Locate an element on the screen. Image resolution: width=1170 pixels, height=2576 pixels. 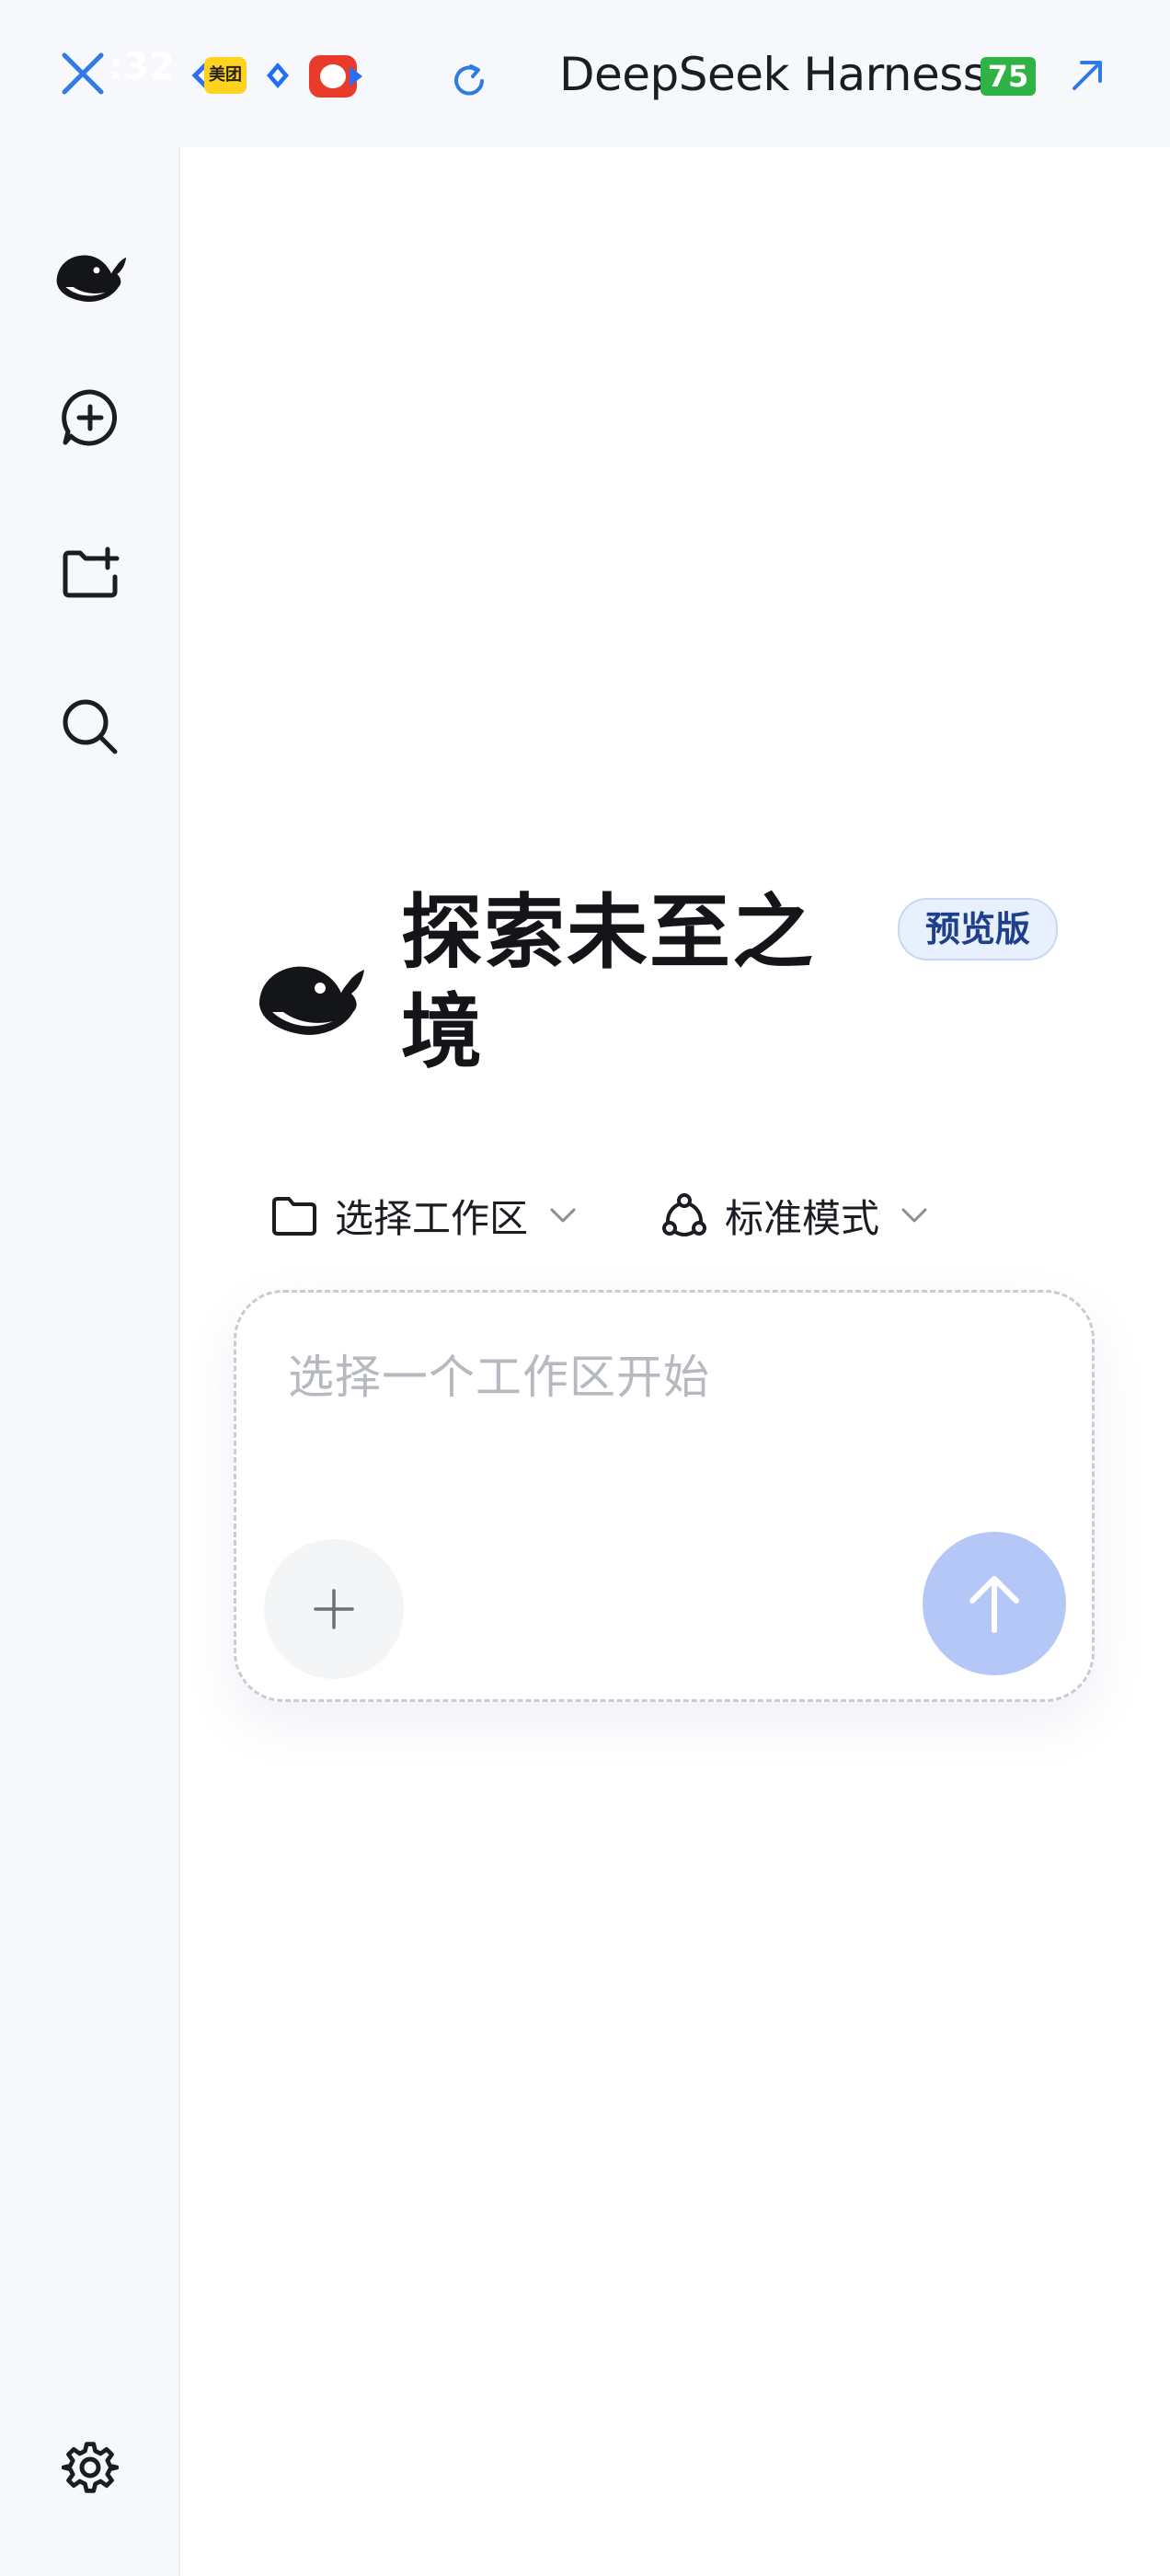
attach-button is located at coordinates (334, 1609).